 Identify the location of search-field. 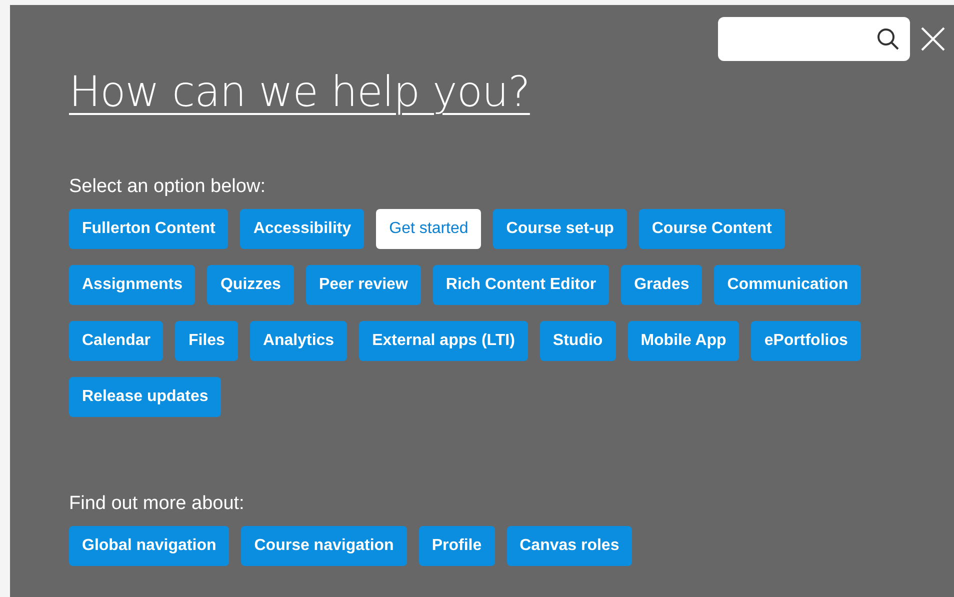
(814, 39).